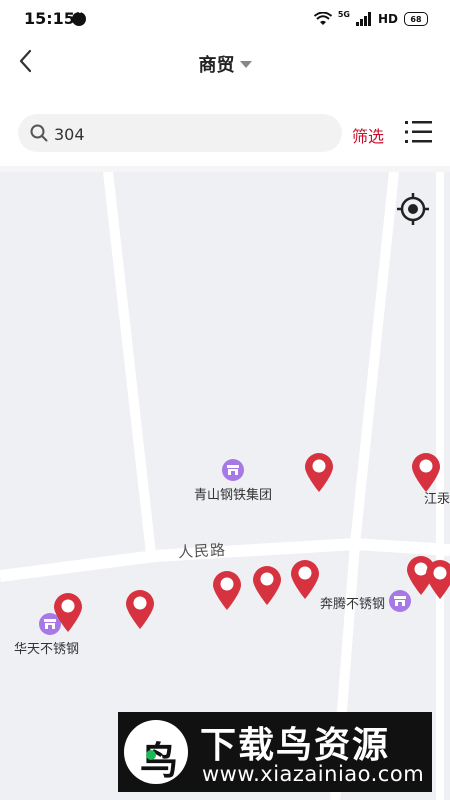 This screenshot has height=800, width=450. I want to click on chat-notification-icon, so click(79, 17).